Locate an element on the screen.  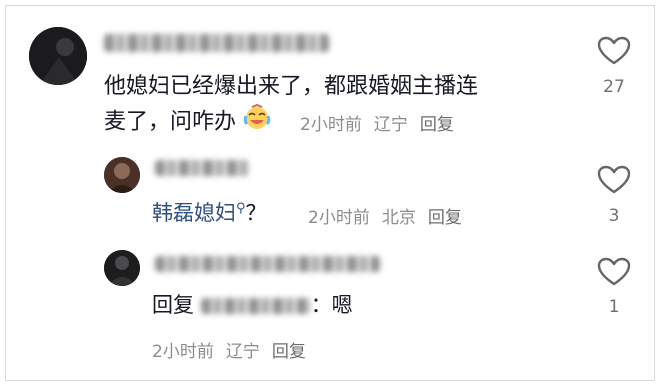
mention-link: 韩磊媳妇 is located at coordinates (194, 213).